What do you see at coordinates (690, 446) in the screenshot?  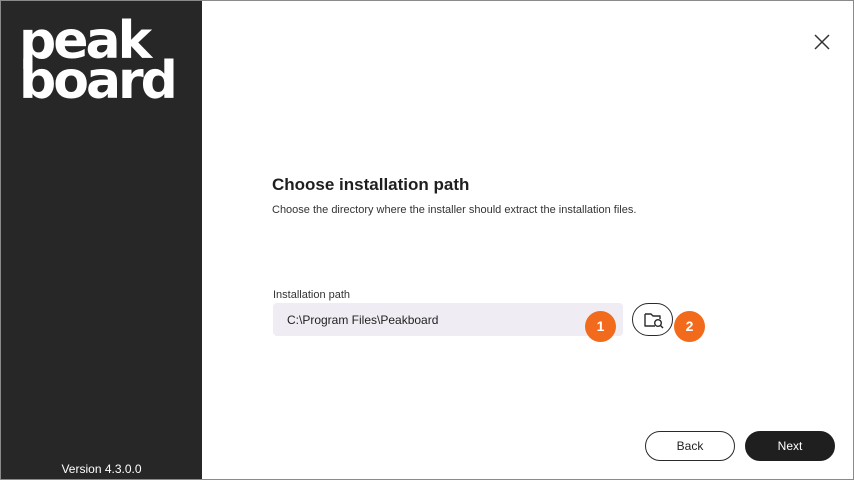 I see `back-button: Back` at bounding box center [690, 446].